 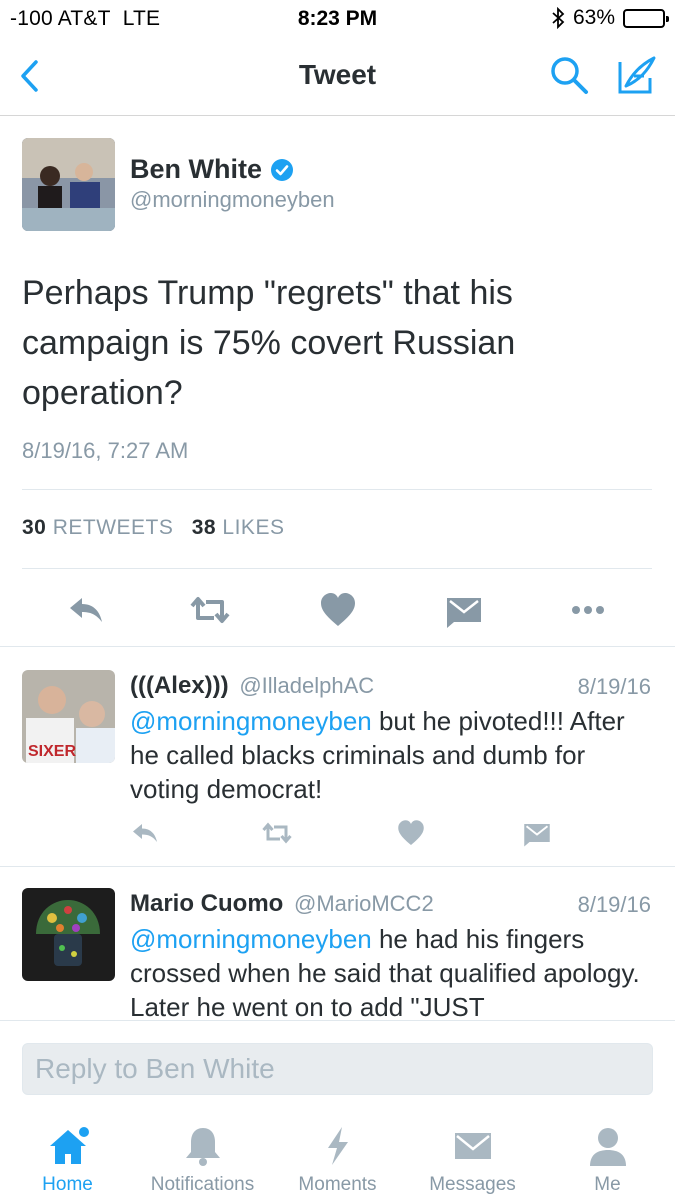 I want to click on reply-author-name: (((Alex))), so click(x=179, y=685).